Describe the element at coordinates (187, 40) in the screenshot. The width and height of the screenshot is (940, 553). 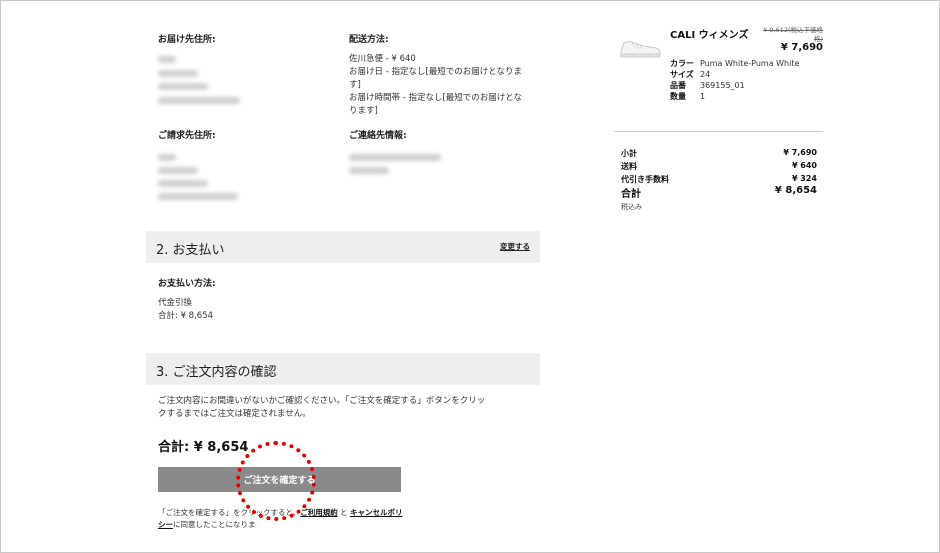
I see `shipping-address-label: お届け先住所:` at that location.